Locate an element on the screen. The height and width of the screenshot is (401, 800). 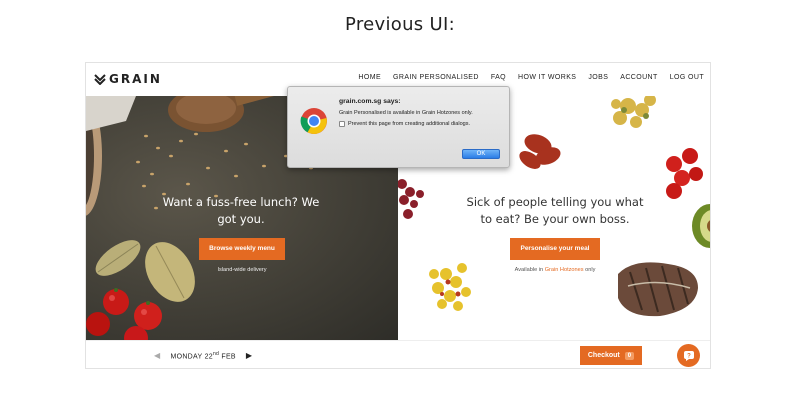
nav-how-it-works: HOW IT WORKS is located at coordinates (547, 77).